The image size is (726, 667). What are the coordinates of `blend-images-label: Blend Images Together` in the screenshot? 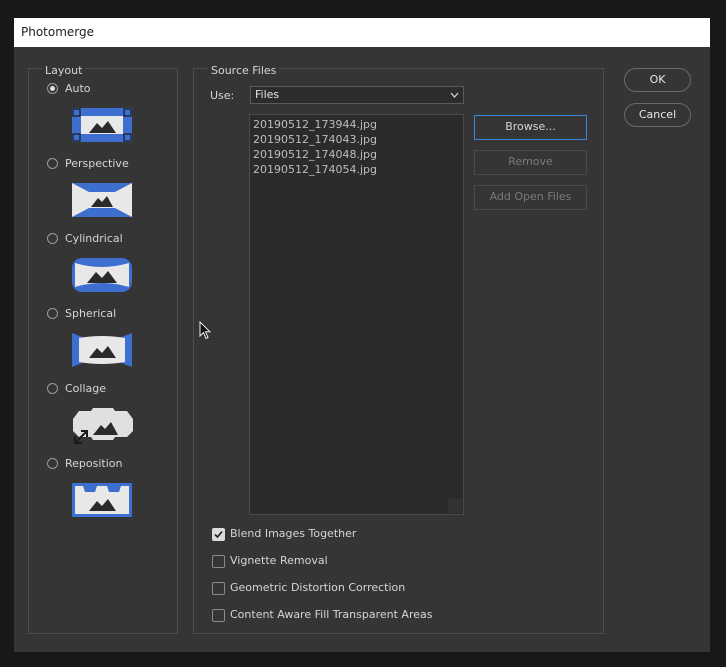 It's located at (293, 533).